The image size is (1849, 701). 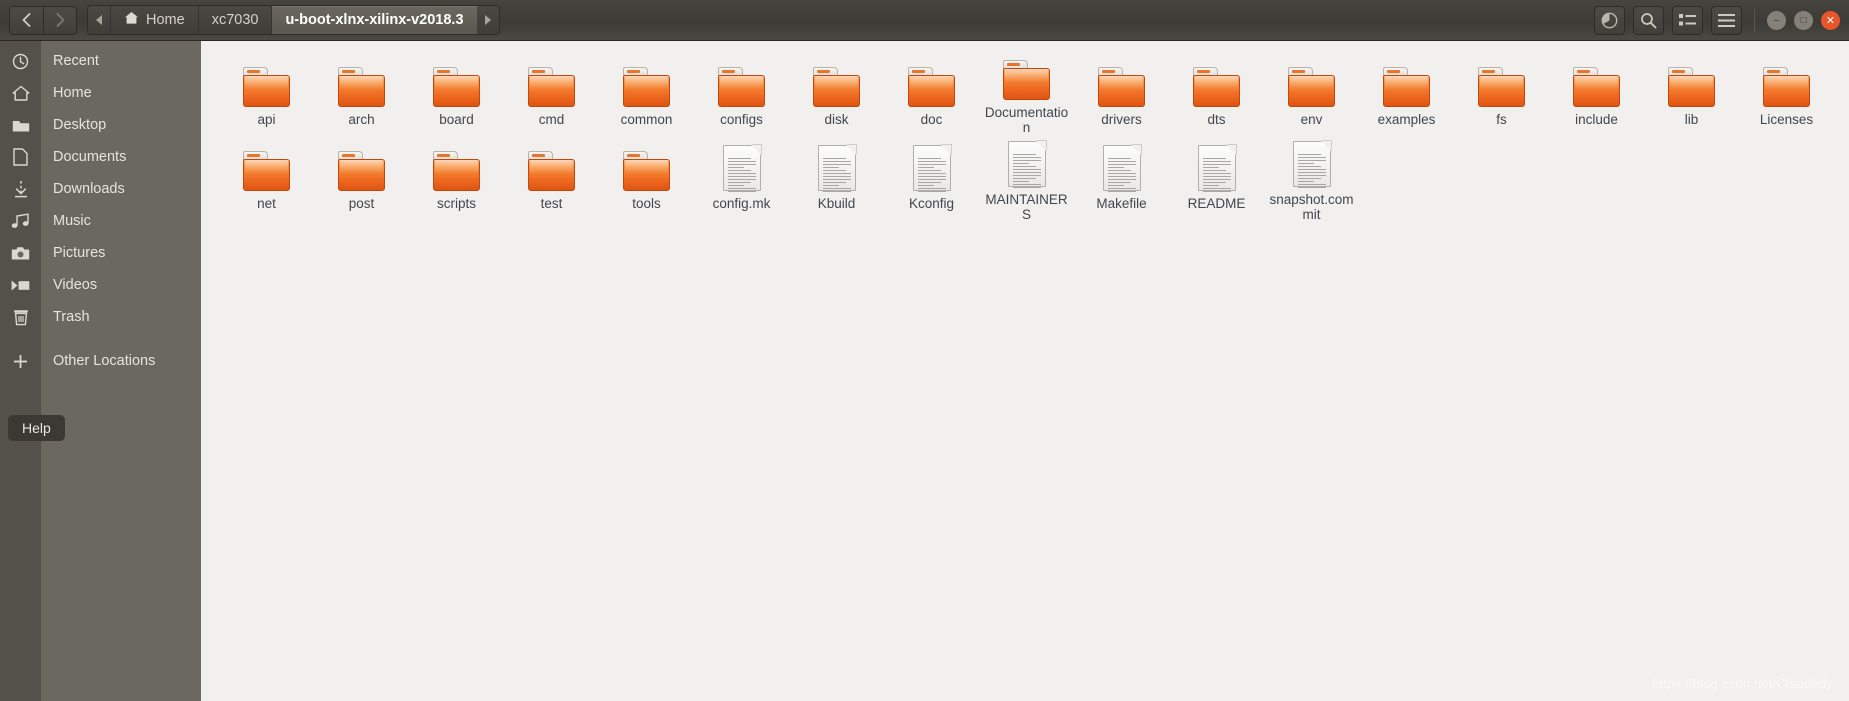 What do you see at coordinates (456, 119) in the screenshot?
I see `file-label: board` at bounding box center [456, 119].